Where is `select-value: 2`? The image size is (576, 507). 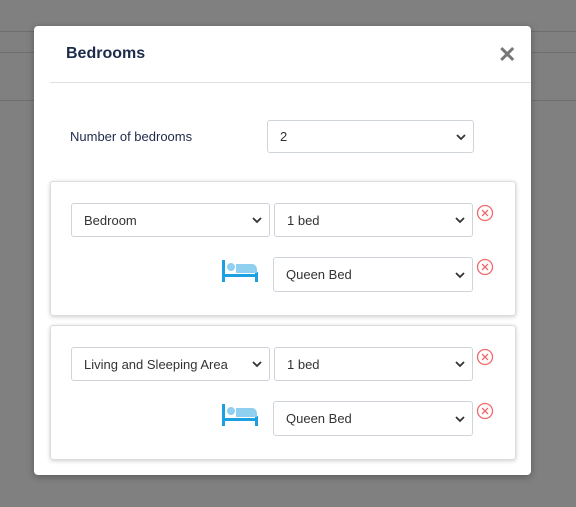
select-value: 2 is located at coordinates (284, 136).